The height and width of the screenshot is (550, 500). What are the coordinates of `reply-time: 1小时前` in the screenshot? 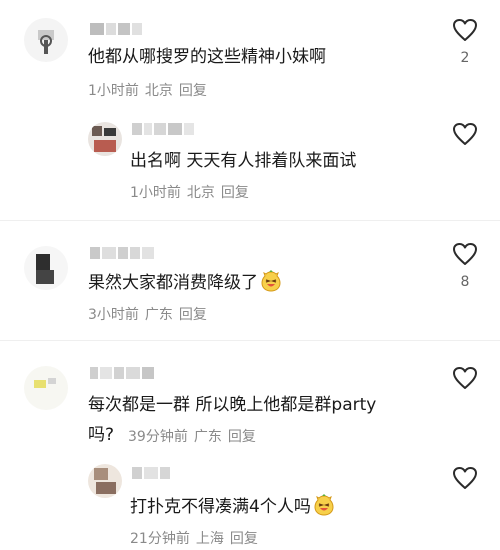 It's located at (155, 193).